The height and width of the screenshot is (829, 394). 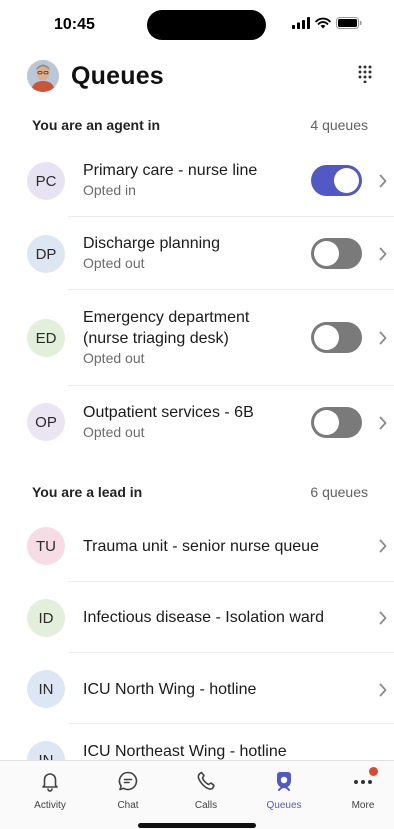 I want to click on queue-initials: PC, so click(x=46, y=181).